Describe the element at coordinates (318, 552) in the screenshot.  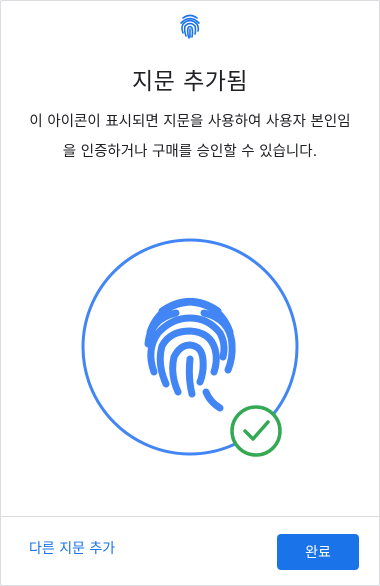
I see `done-button: 완료` at that location.